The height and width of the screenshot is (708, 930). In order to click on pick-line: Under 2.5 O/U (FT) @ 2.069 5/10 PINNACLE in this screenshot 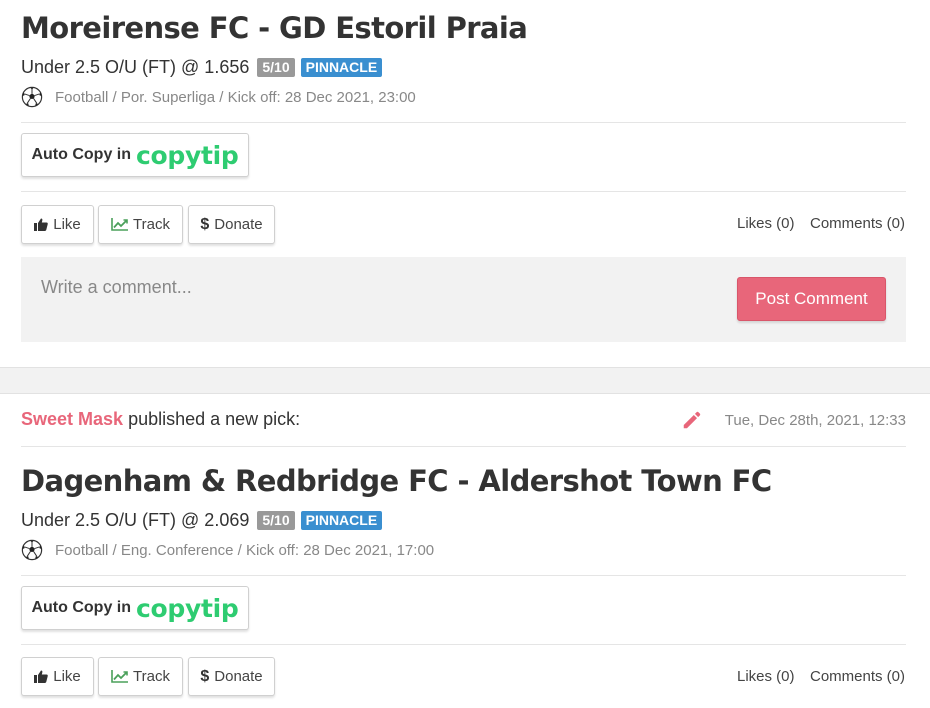, I will do `click(202, 520)`.